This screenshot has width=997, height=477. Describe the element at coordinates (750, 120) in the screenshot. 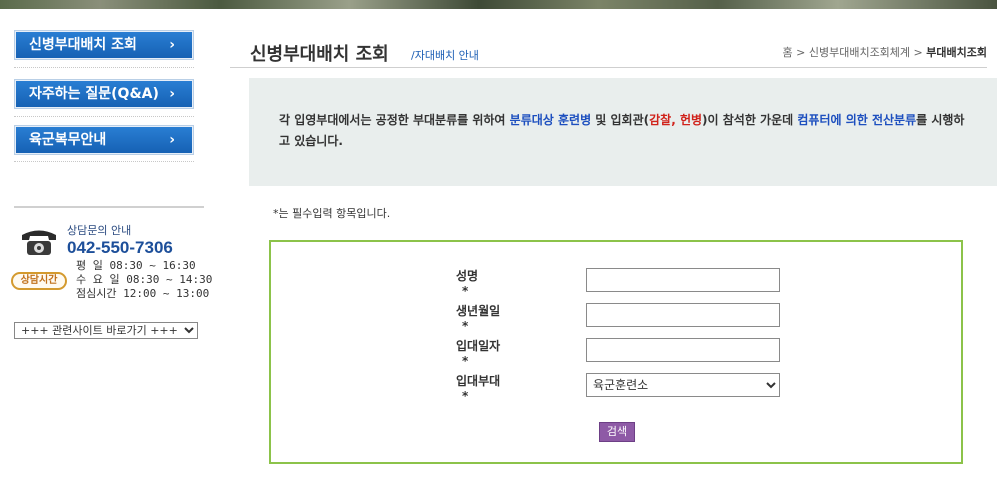

I see `notice-segment: )이 참석한 가운데` at that location.